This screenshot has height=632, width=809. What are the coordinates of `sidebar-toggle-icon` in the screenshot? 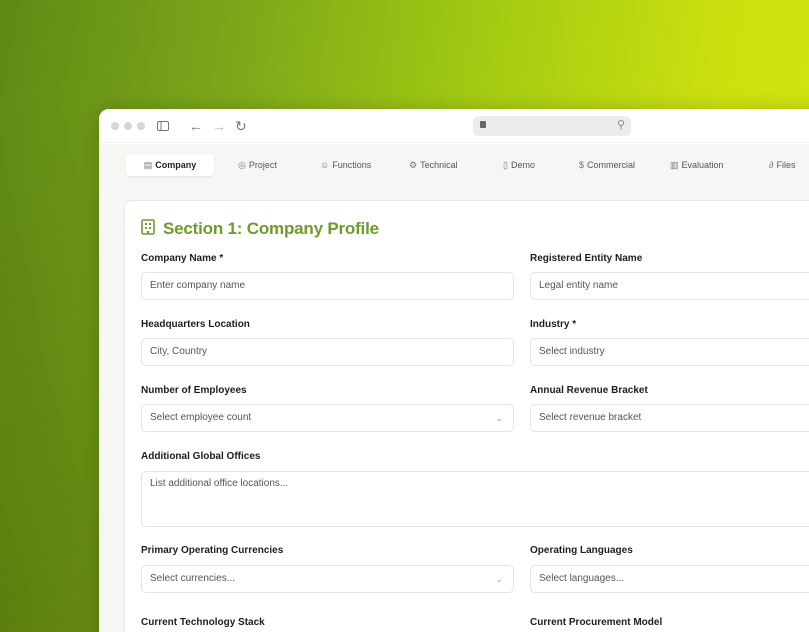 It's located at (163, 126).